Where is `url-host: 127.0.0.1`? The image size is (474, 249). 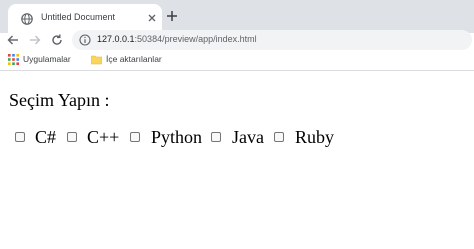
url-host: 127.0.0.1 is located at coordinates (116, 39).